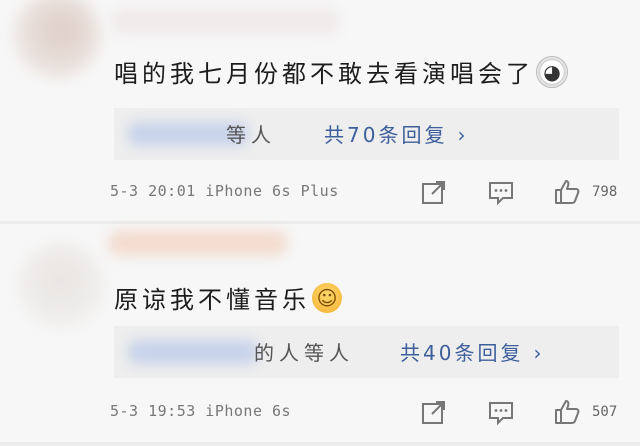 The image size is (640, 446). Describe the element at coordinates (366, 352) in the screenshot. I see `reply-preview: 的人等人 共40条回复 ›` at that location.